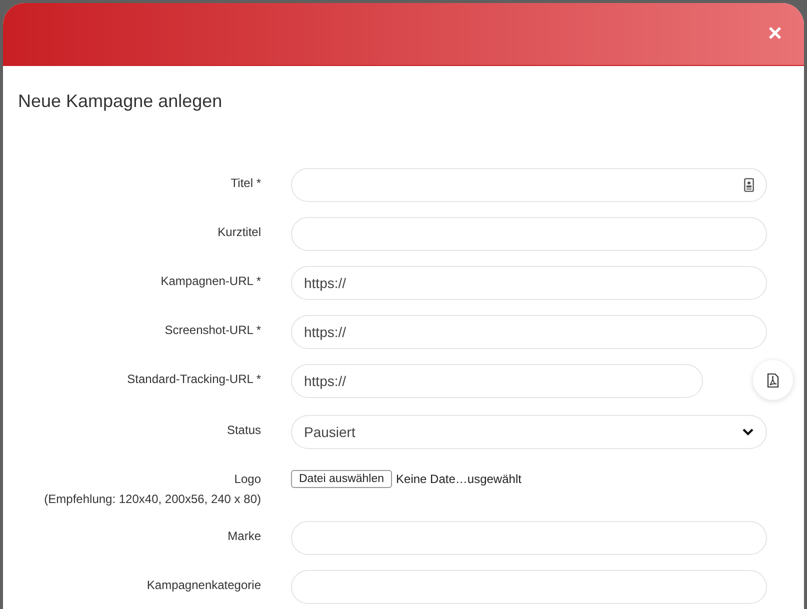  What do you see at coordinates (212, 330) in the screenshot?
I see `field-label: Screenshot-URL *` at bounding box center [212, 330].